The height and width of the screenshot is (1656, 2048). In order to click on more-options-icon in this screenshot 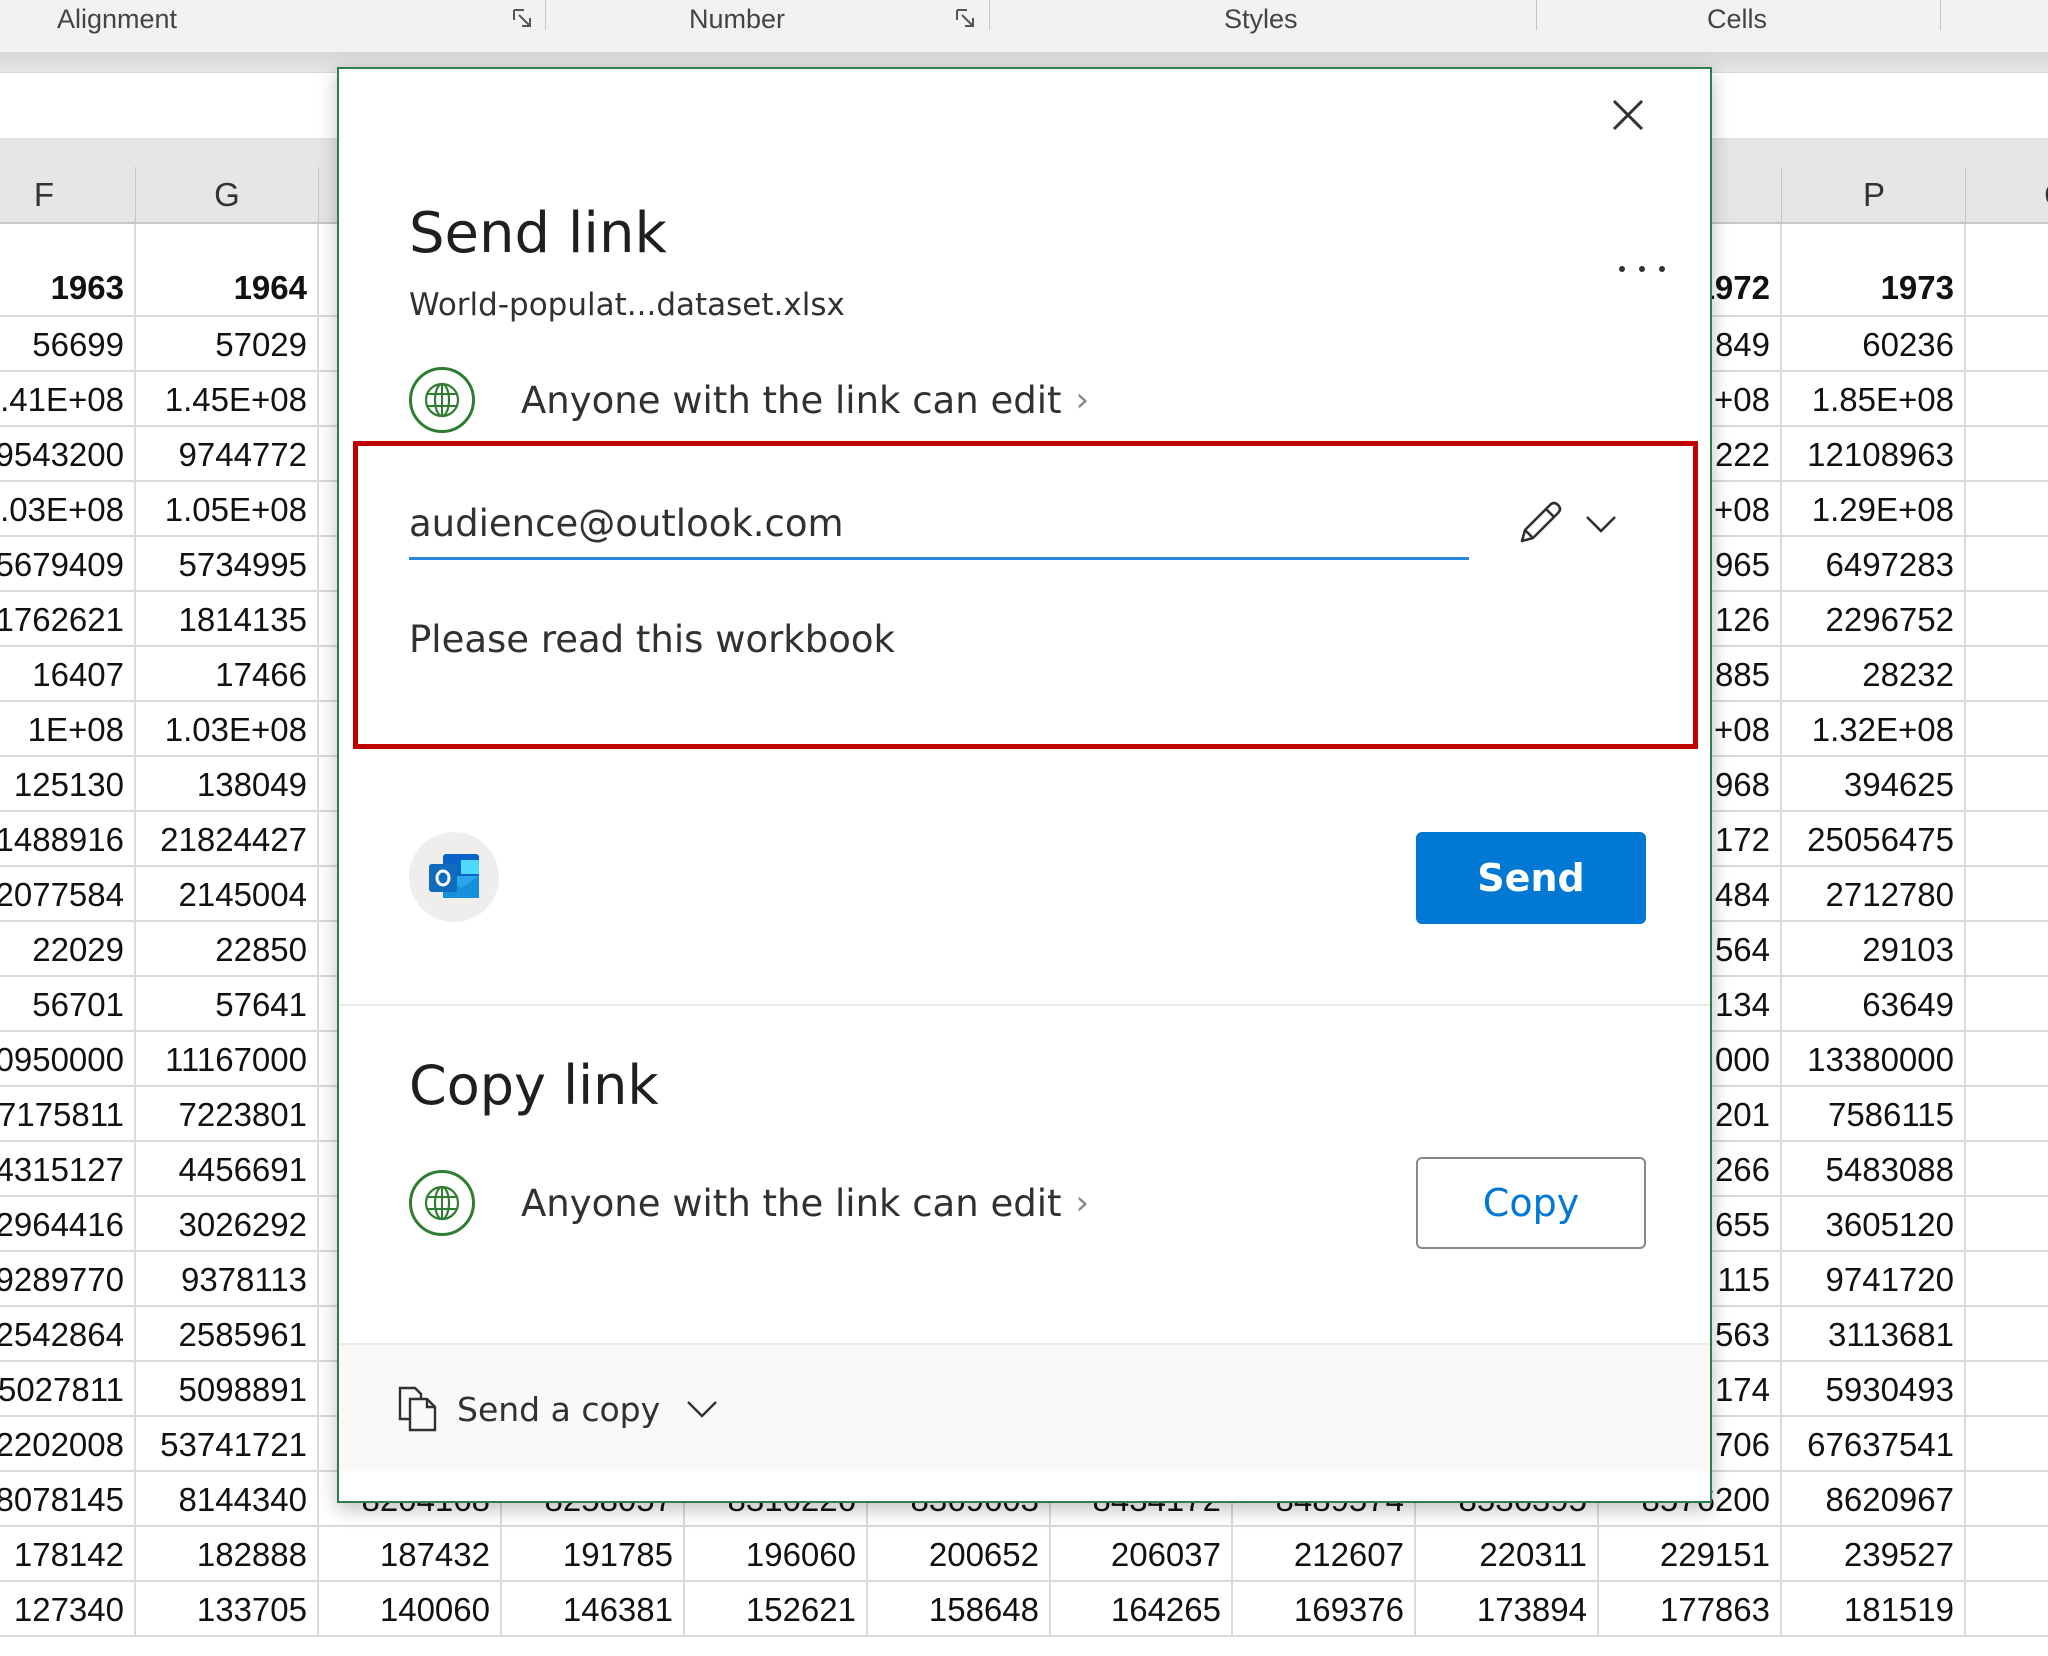, I will do `click(1642, 269)`.